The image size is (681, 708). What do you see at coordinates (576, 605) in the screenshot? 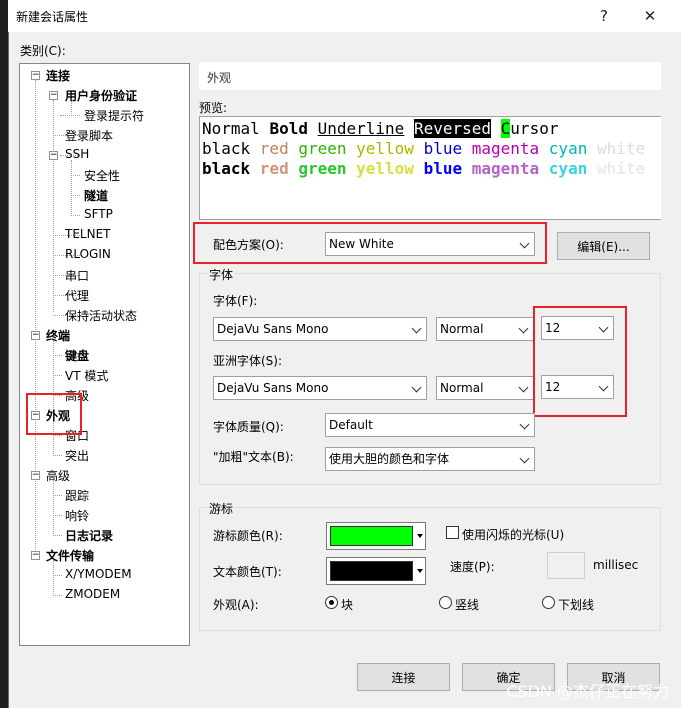
I see `shape-underline-label: 下划线` at bounding box center [576, 605].